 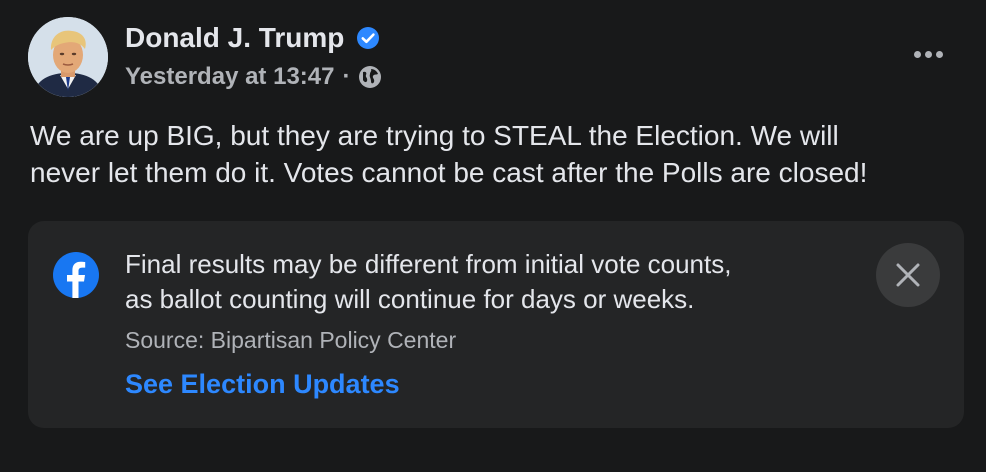 I want to click on close-icon, so click(x=908, y=275).